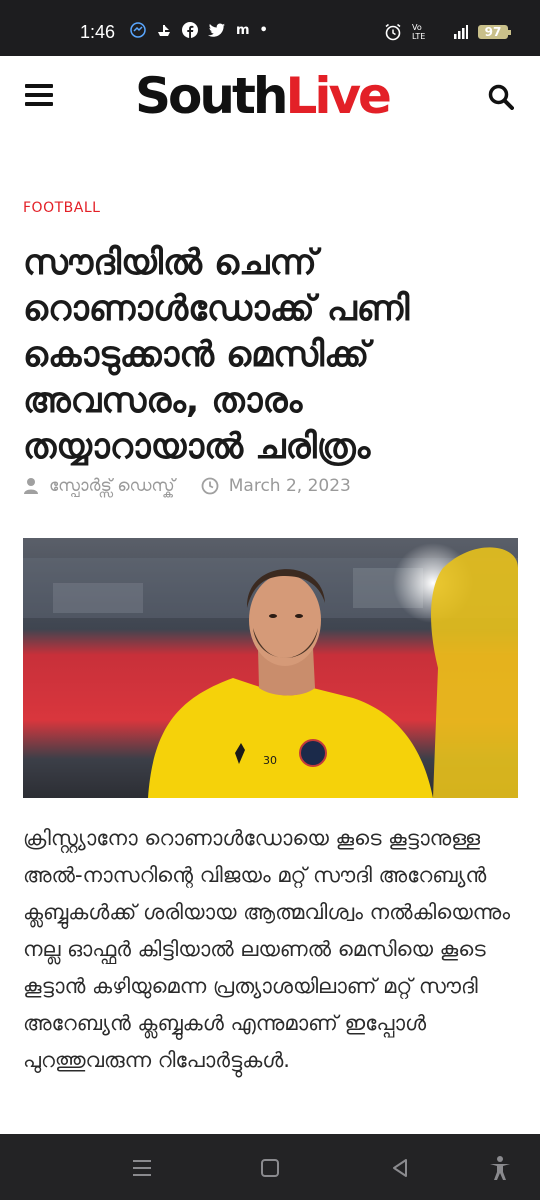 This screenshot has width=540, height=1200. What do you see at coordinates (447, 32) in the screenshot?
I see `status-right: Vo LTE 97` at bounding box center [447, 32].